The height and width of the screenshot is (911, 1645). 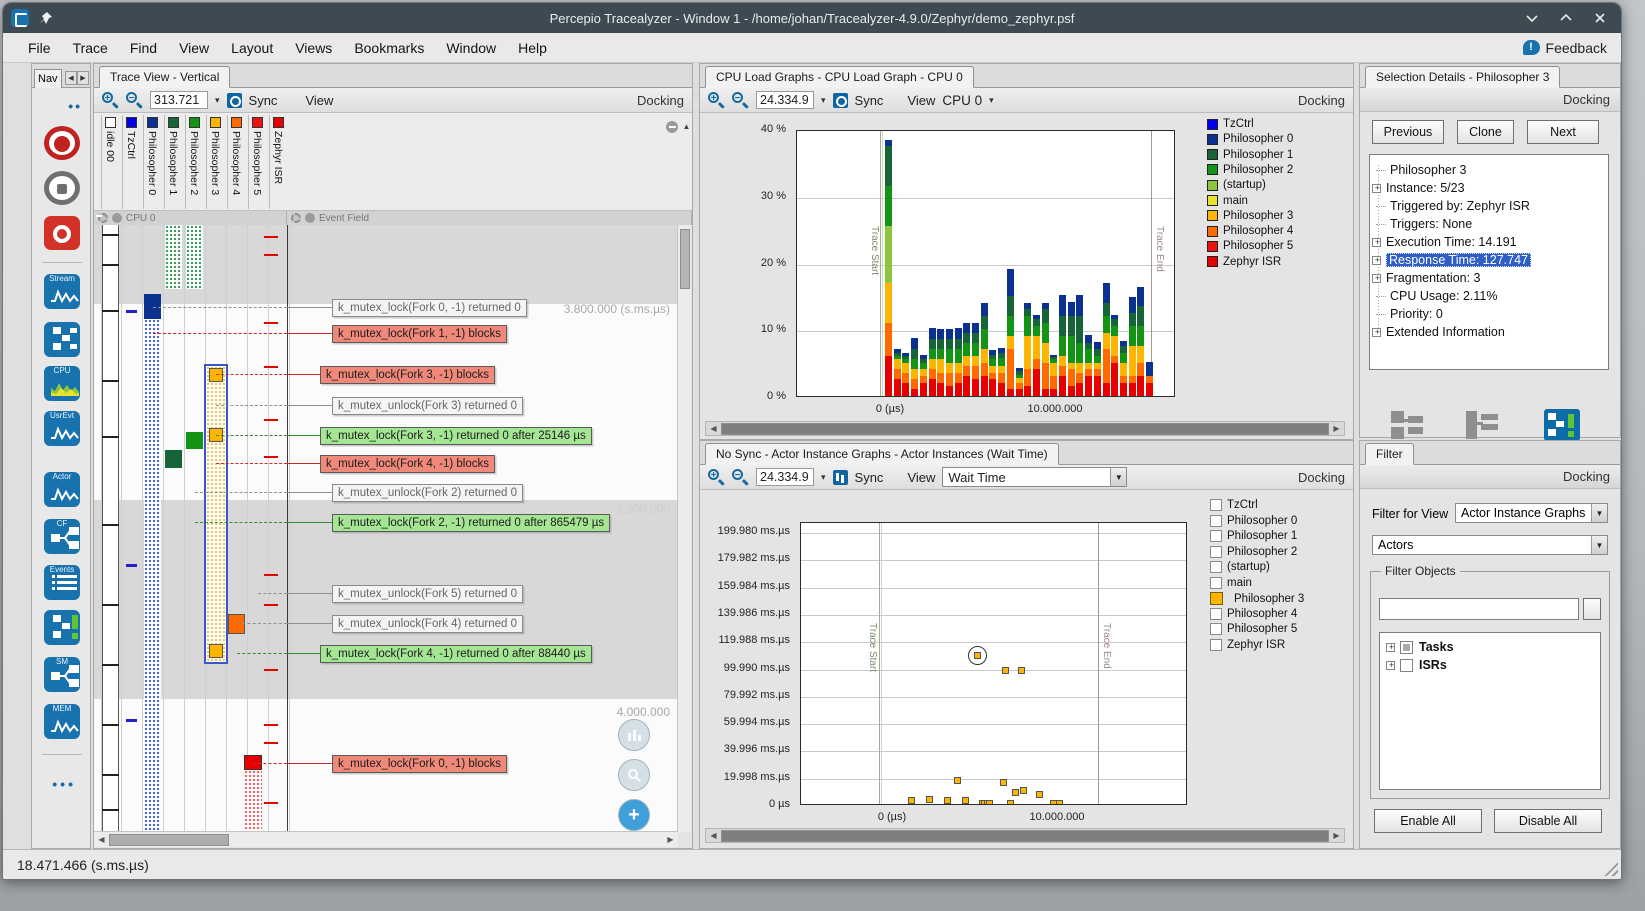 What do you see at coordinates (489, 218) in the screenshot?
I see `section-event-field: Event Field` at bounding box center [489, 218].